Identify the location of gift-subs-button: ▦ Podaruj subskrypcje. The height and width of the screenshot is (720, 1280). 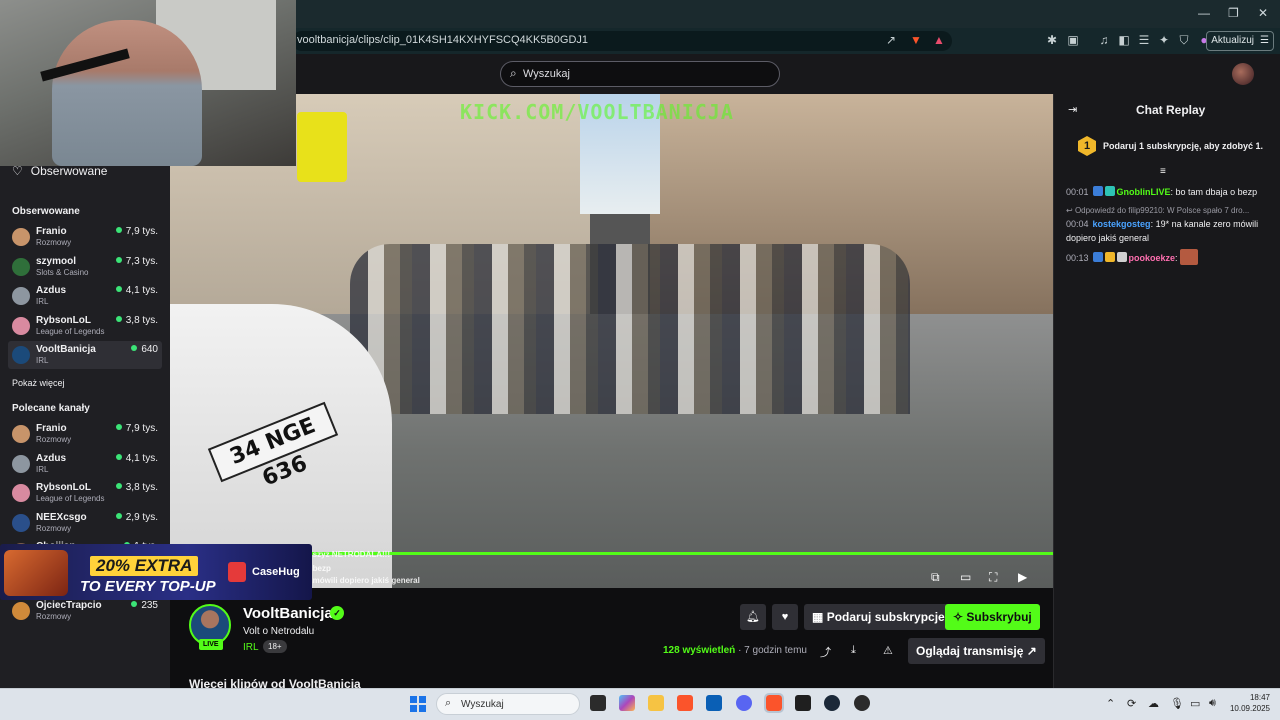
(878, 617).